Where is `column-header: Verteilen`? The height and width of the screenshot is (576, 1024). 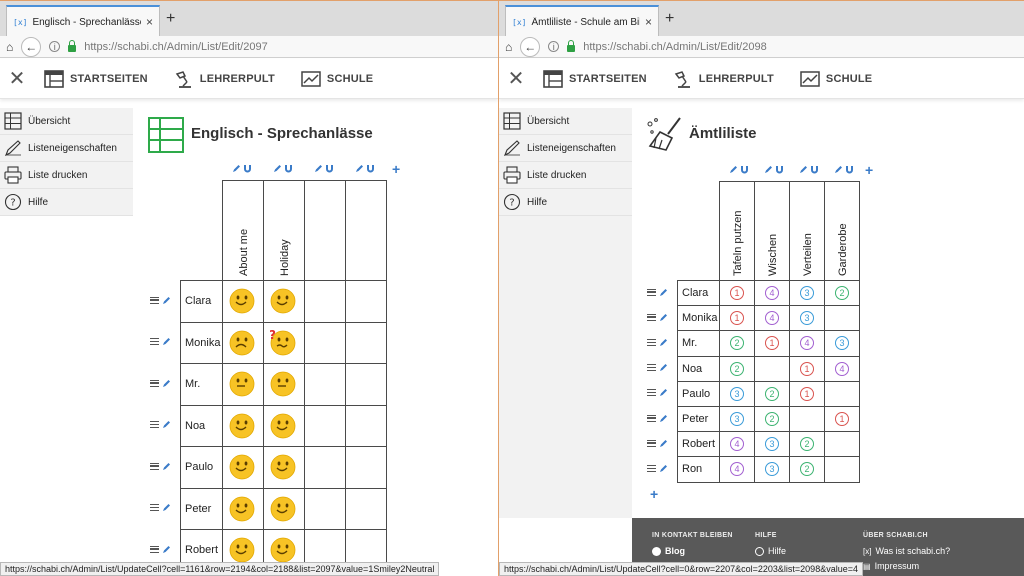 column-header: Verteilen is located at coordinates (807, 231).